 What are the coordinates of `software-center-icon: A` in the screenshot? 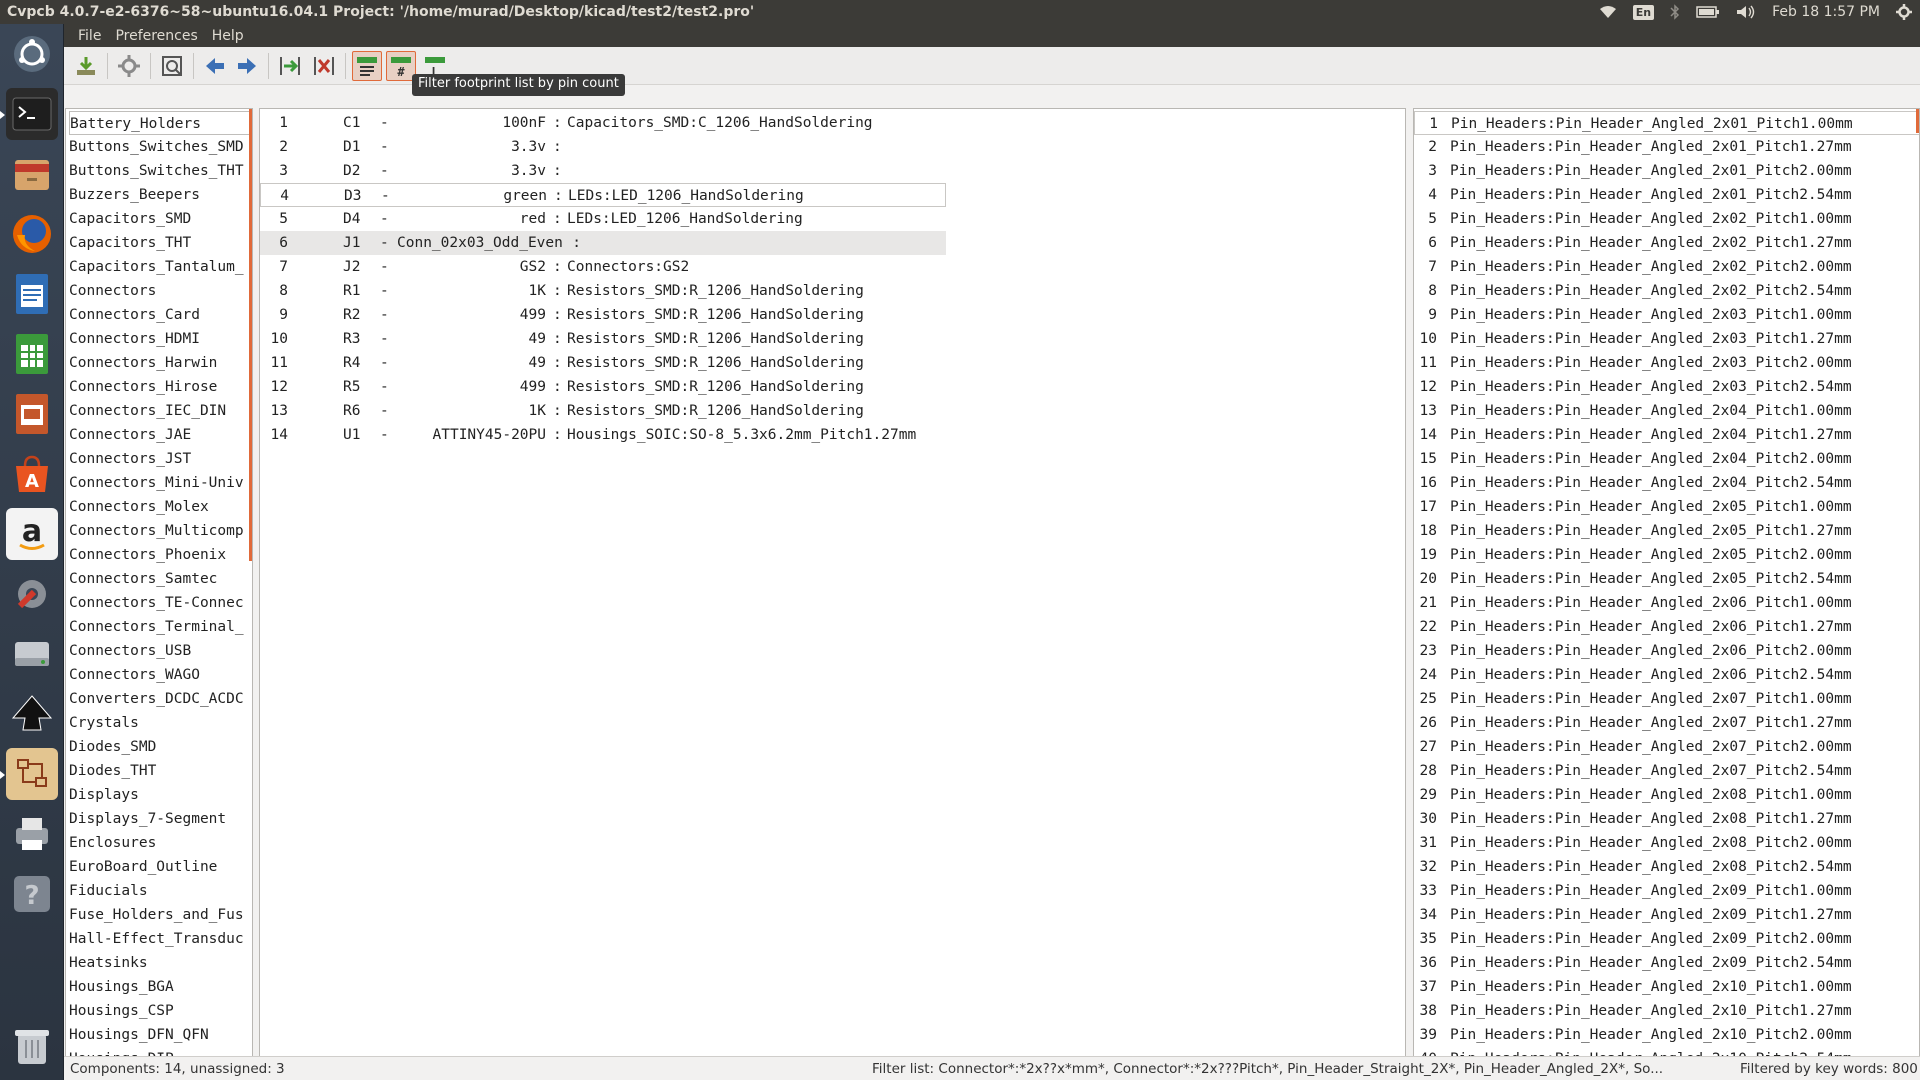 It's located at (32, 474).